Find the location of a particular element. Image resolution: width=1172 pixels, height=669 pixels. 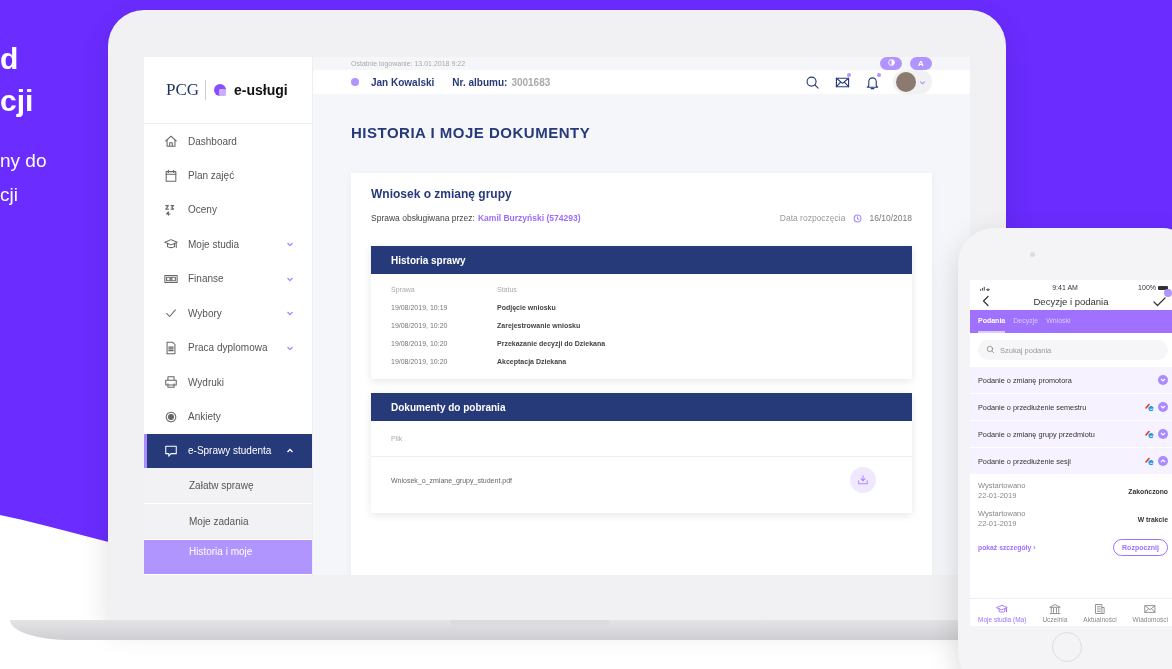

album-number: 3001683 is located at coordinates (531, 82).